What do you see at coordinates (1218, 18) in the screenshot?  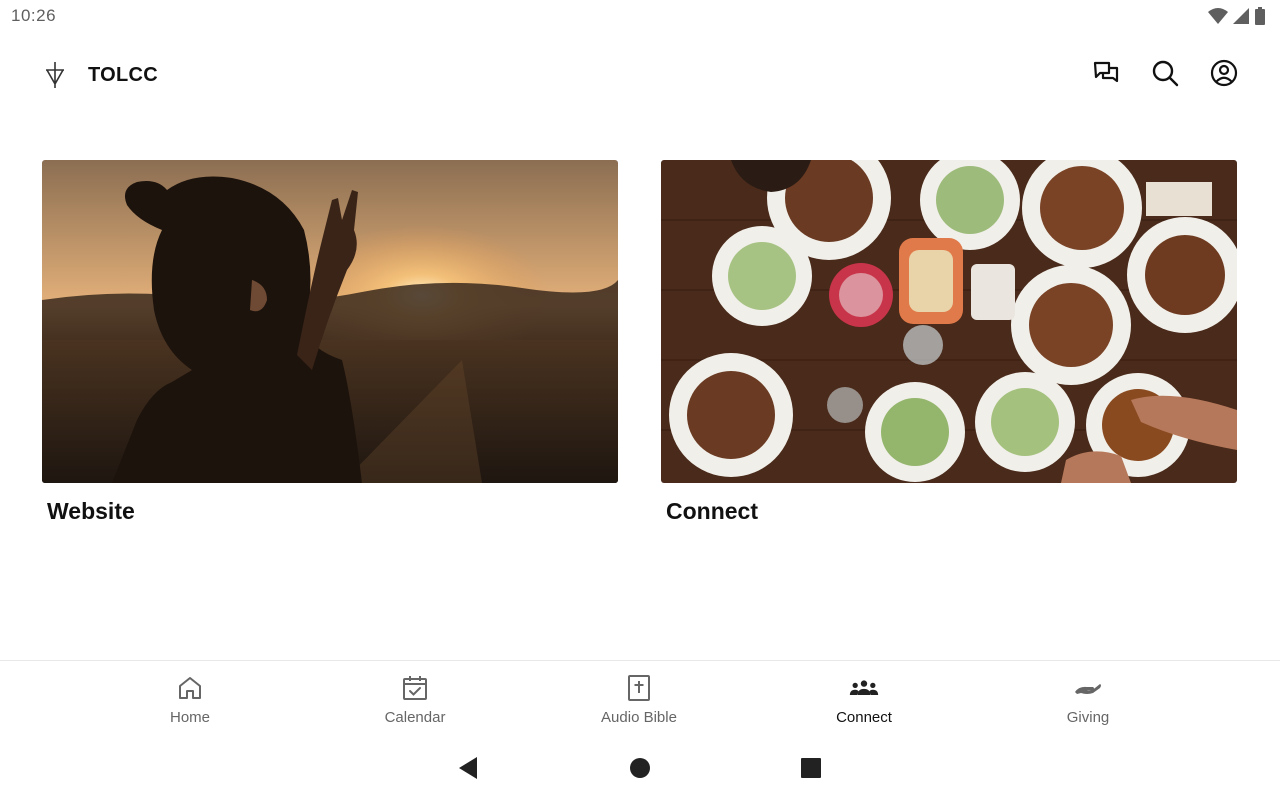 I see `wifi-icon` at bounding box center [1218, 18].